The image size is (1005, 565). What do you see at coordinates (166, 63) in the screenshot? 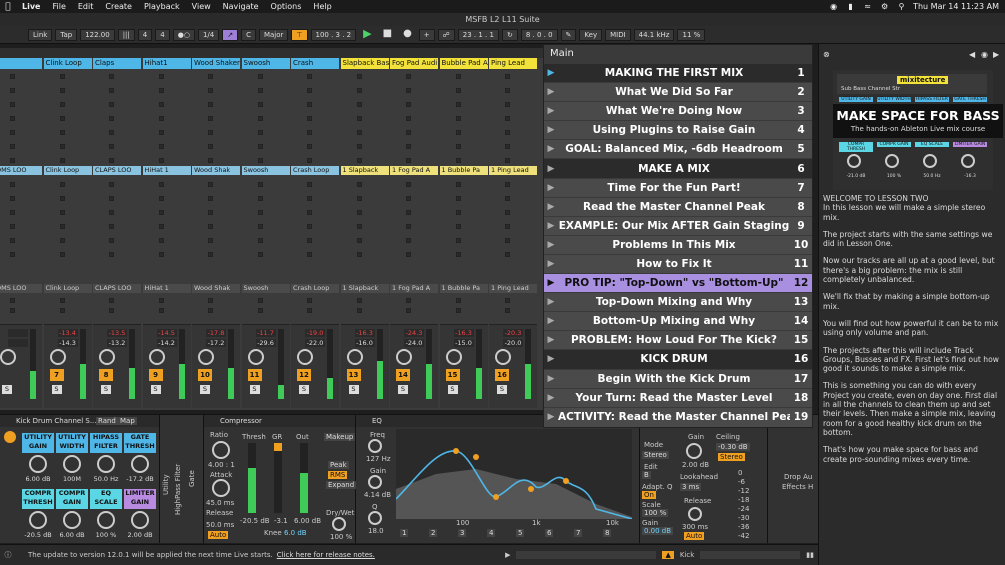
I see `track-header: Hihat1` at bounding box center [166, 63].